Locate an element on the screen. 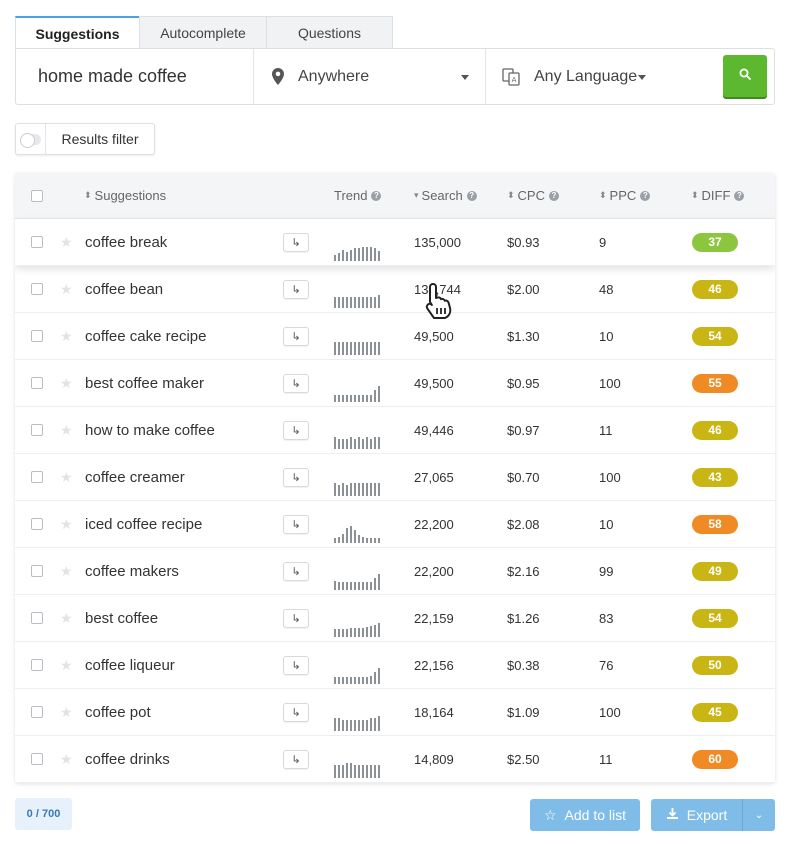 This screenshot has height=846, width=800. keyword-text: how to make coffee is located at coordinates (150, 430).